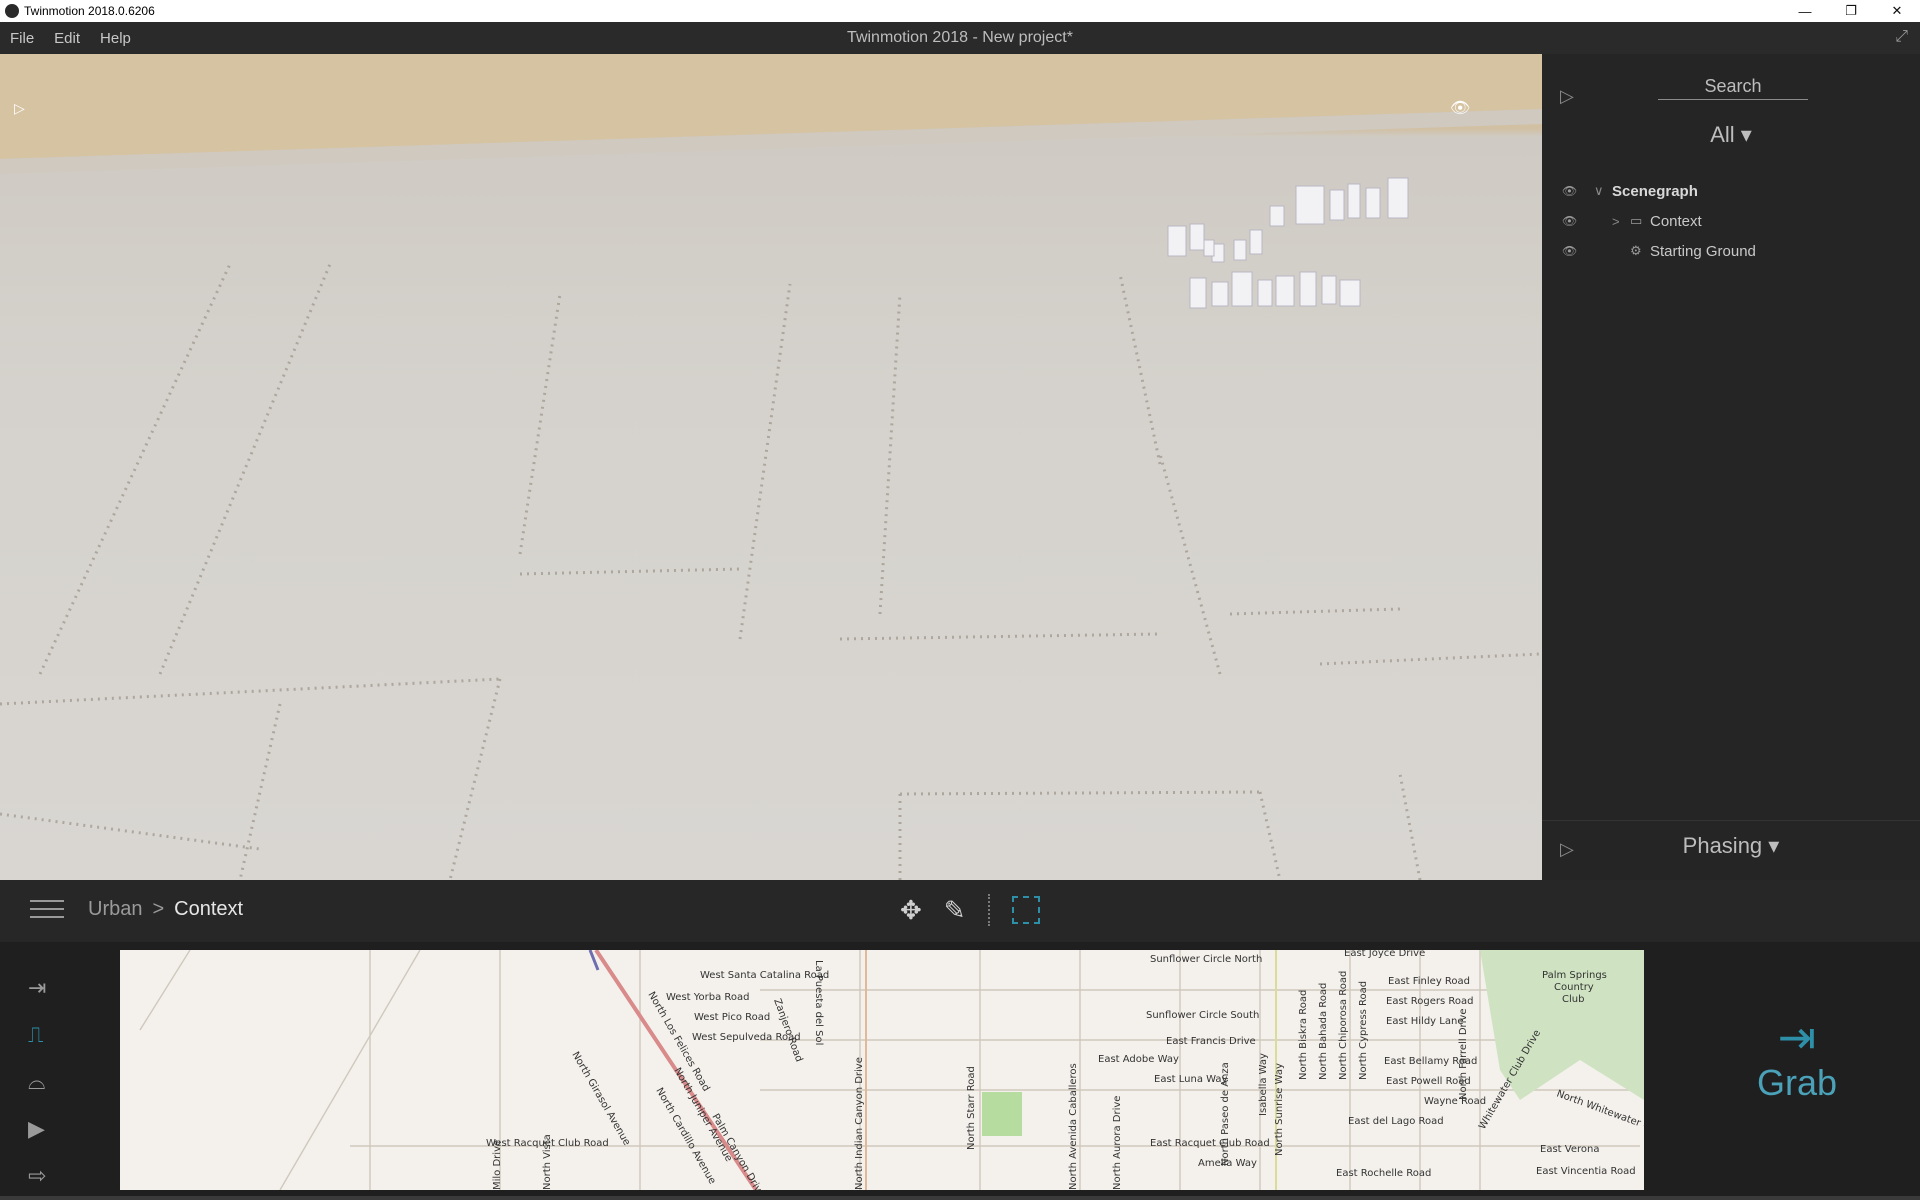 Image resolution: width=1920 pixels, height=1200 pixels. Describe the element at coordinates (47, 912) in the screenshot. I see `menu-hamburger-icon` at that location.